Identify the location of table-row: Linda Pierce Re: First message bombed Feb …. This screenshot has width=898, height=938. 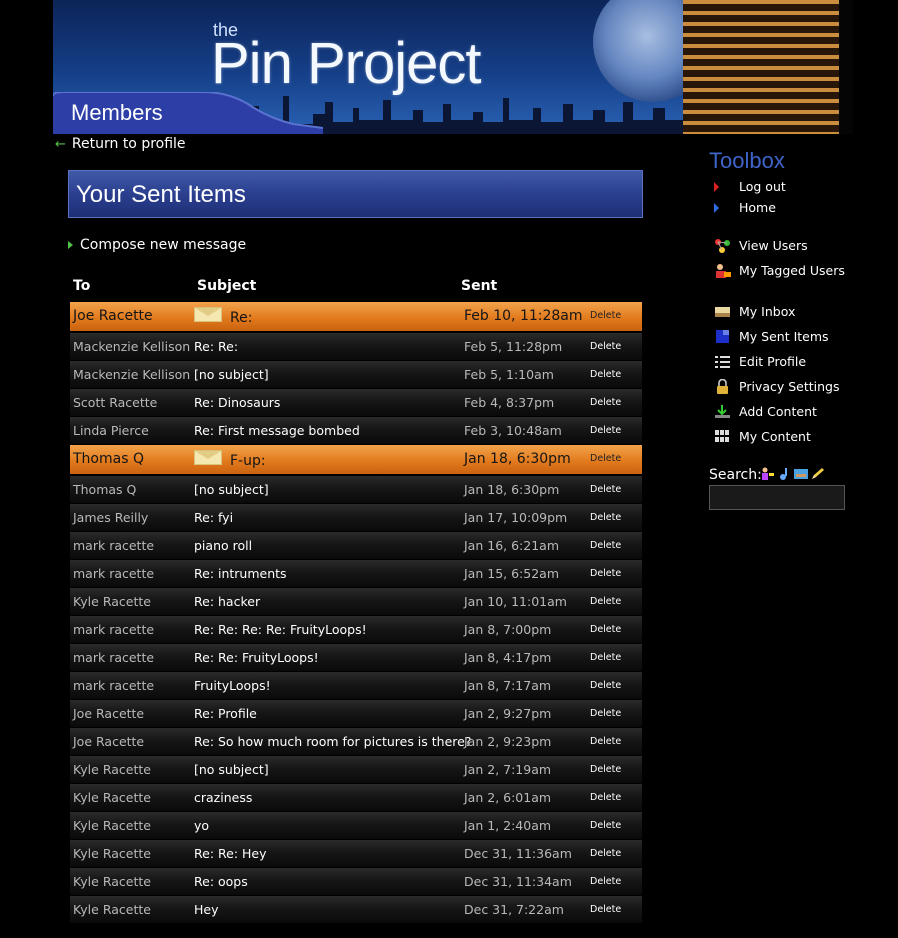
(356, 431).